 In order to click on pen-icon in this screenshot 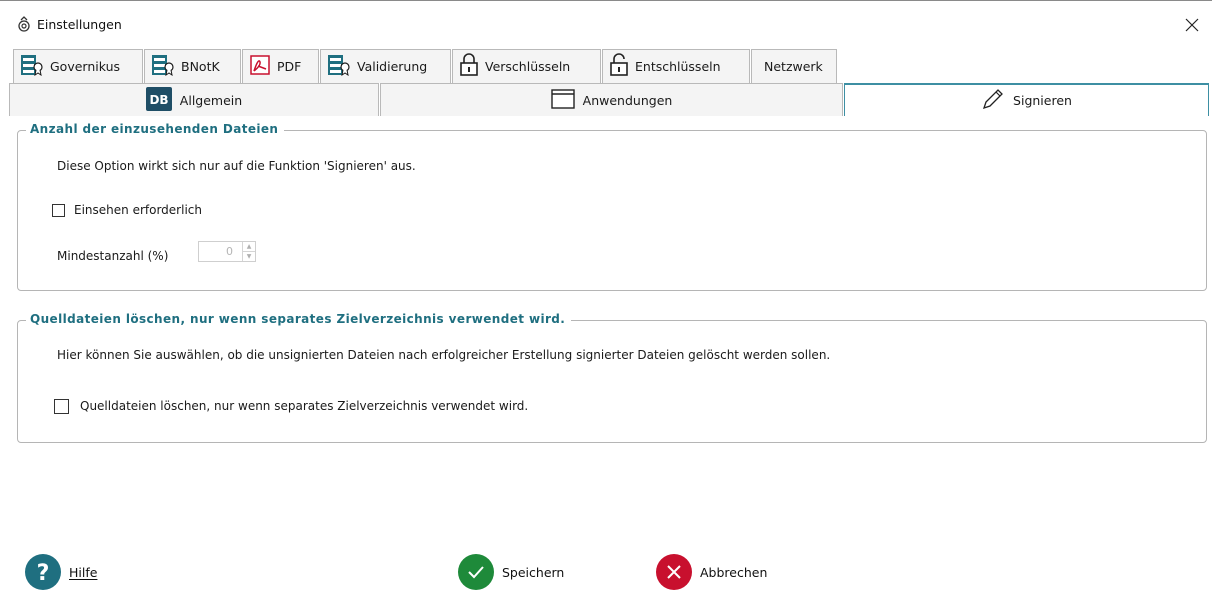, I will do `click(993, 100)`.